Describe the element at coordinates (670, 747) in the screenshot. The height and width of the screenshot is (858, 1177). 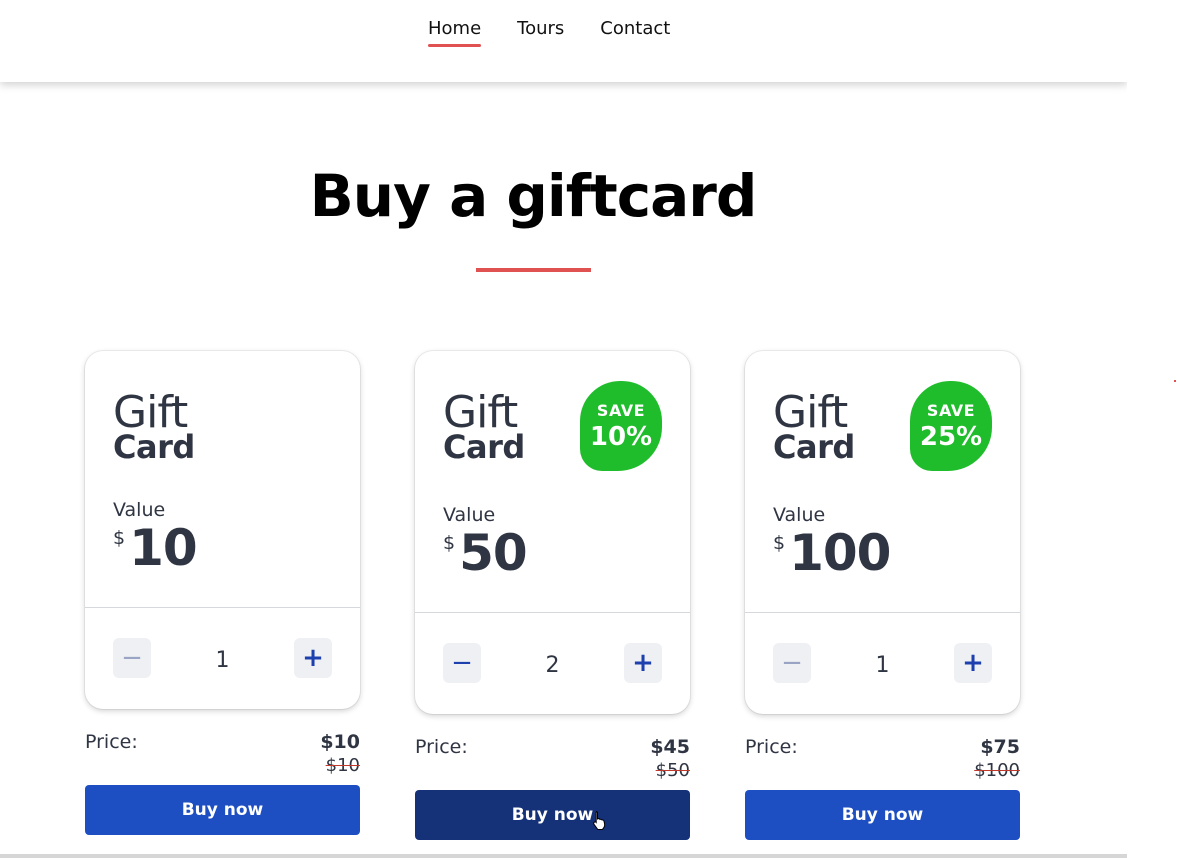
I see `price-current: $45` at that location.